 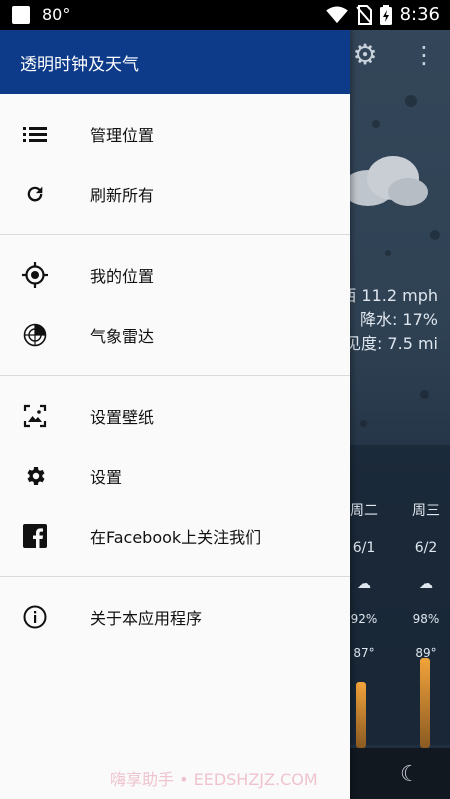 I want to click on my-location-icon, so click(x=35, y=275).